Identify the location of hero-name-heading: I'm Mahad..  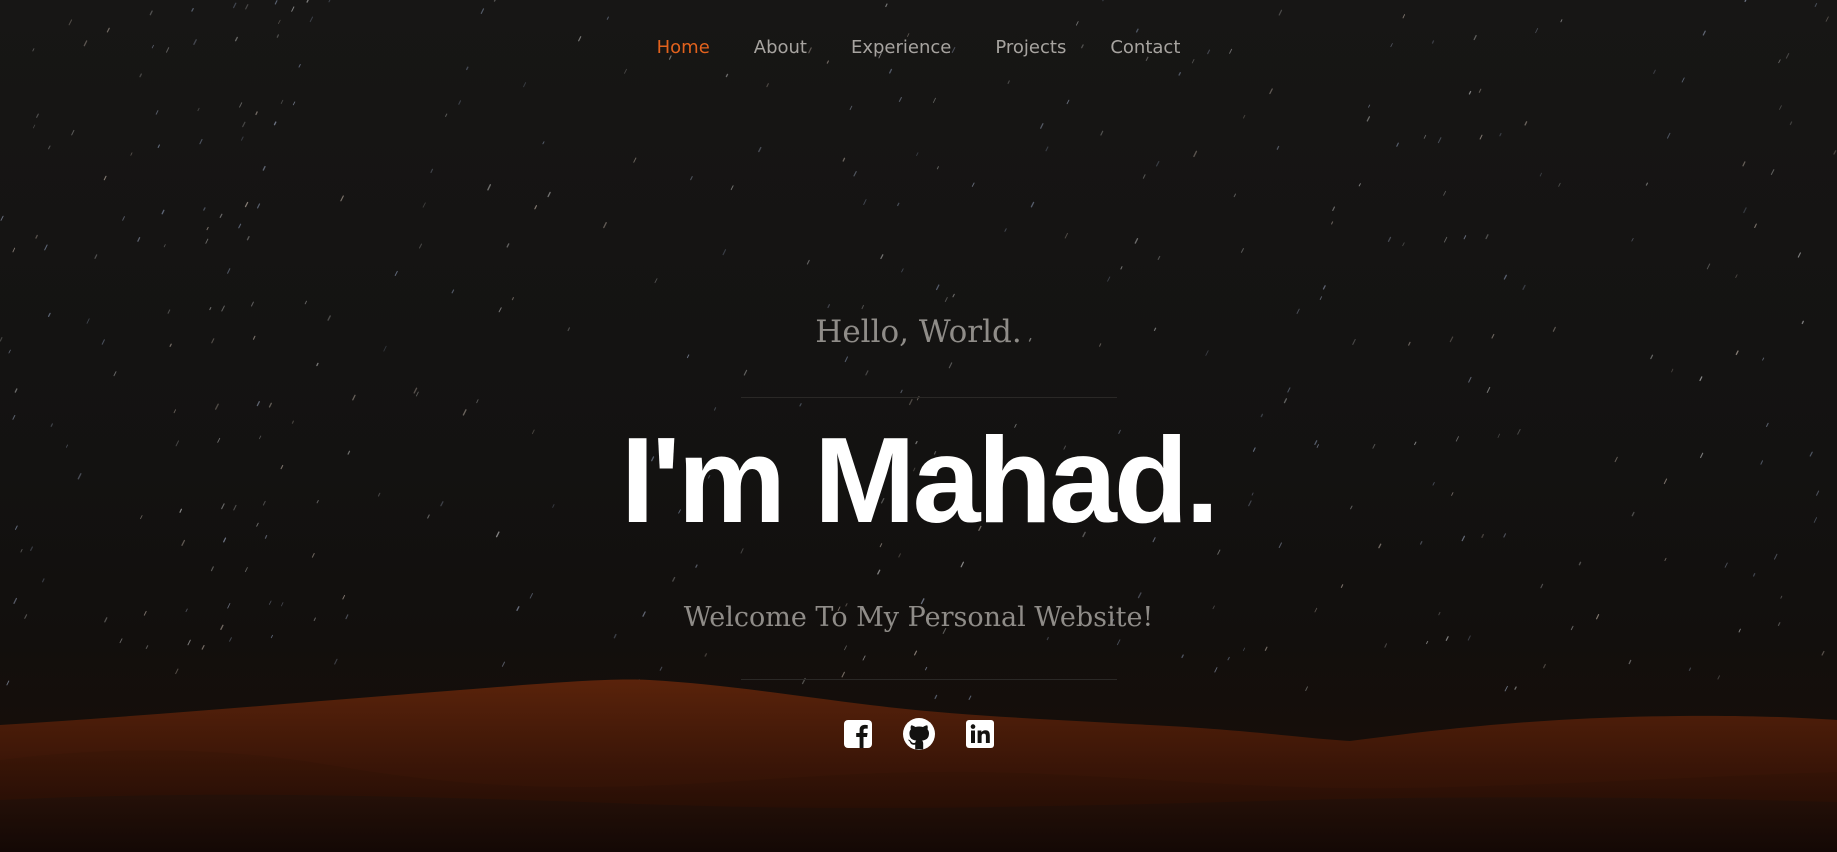
(920, 480).